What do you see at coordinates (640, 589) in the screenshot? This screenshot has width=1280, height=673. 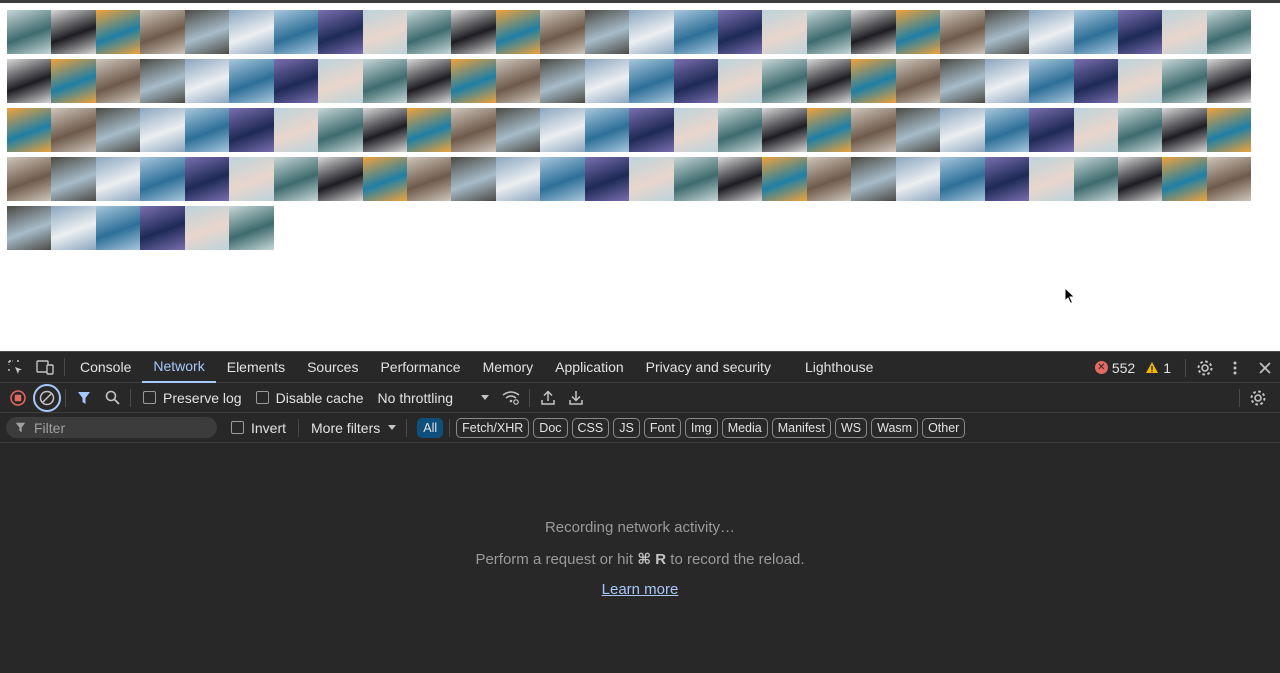 I see `learn-more-link: Learn more` at bounding box center [640, 589].